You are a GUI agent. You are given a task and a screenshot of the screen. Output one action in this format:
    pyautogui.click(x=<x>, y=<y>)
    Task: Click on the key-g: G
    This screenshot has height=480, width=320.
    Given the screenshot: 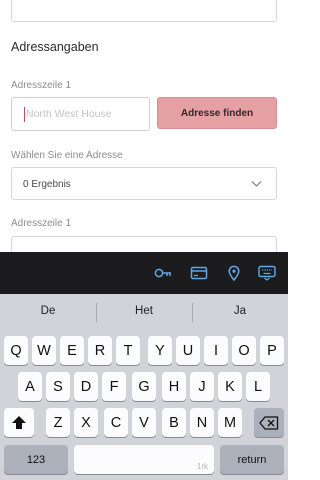 What is the action you would take?
    pyautogui.click(x=144, y=386)
    